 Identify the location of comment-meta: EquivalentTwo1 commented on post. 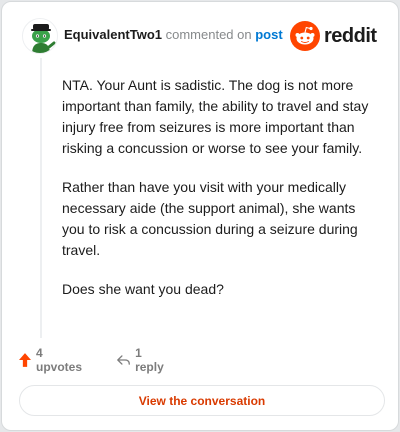
(173, 35).